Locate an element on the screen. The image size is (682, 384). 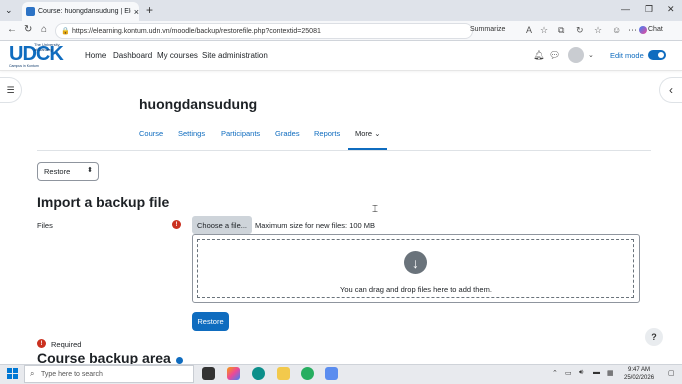
required-legend-icon: ! is located at coordinates (41, 343).